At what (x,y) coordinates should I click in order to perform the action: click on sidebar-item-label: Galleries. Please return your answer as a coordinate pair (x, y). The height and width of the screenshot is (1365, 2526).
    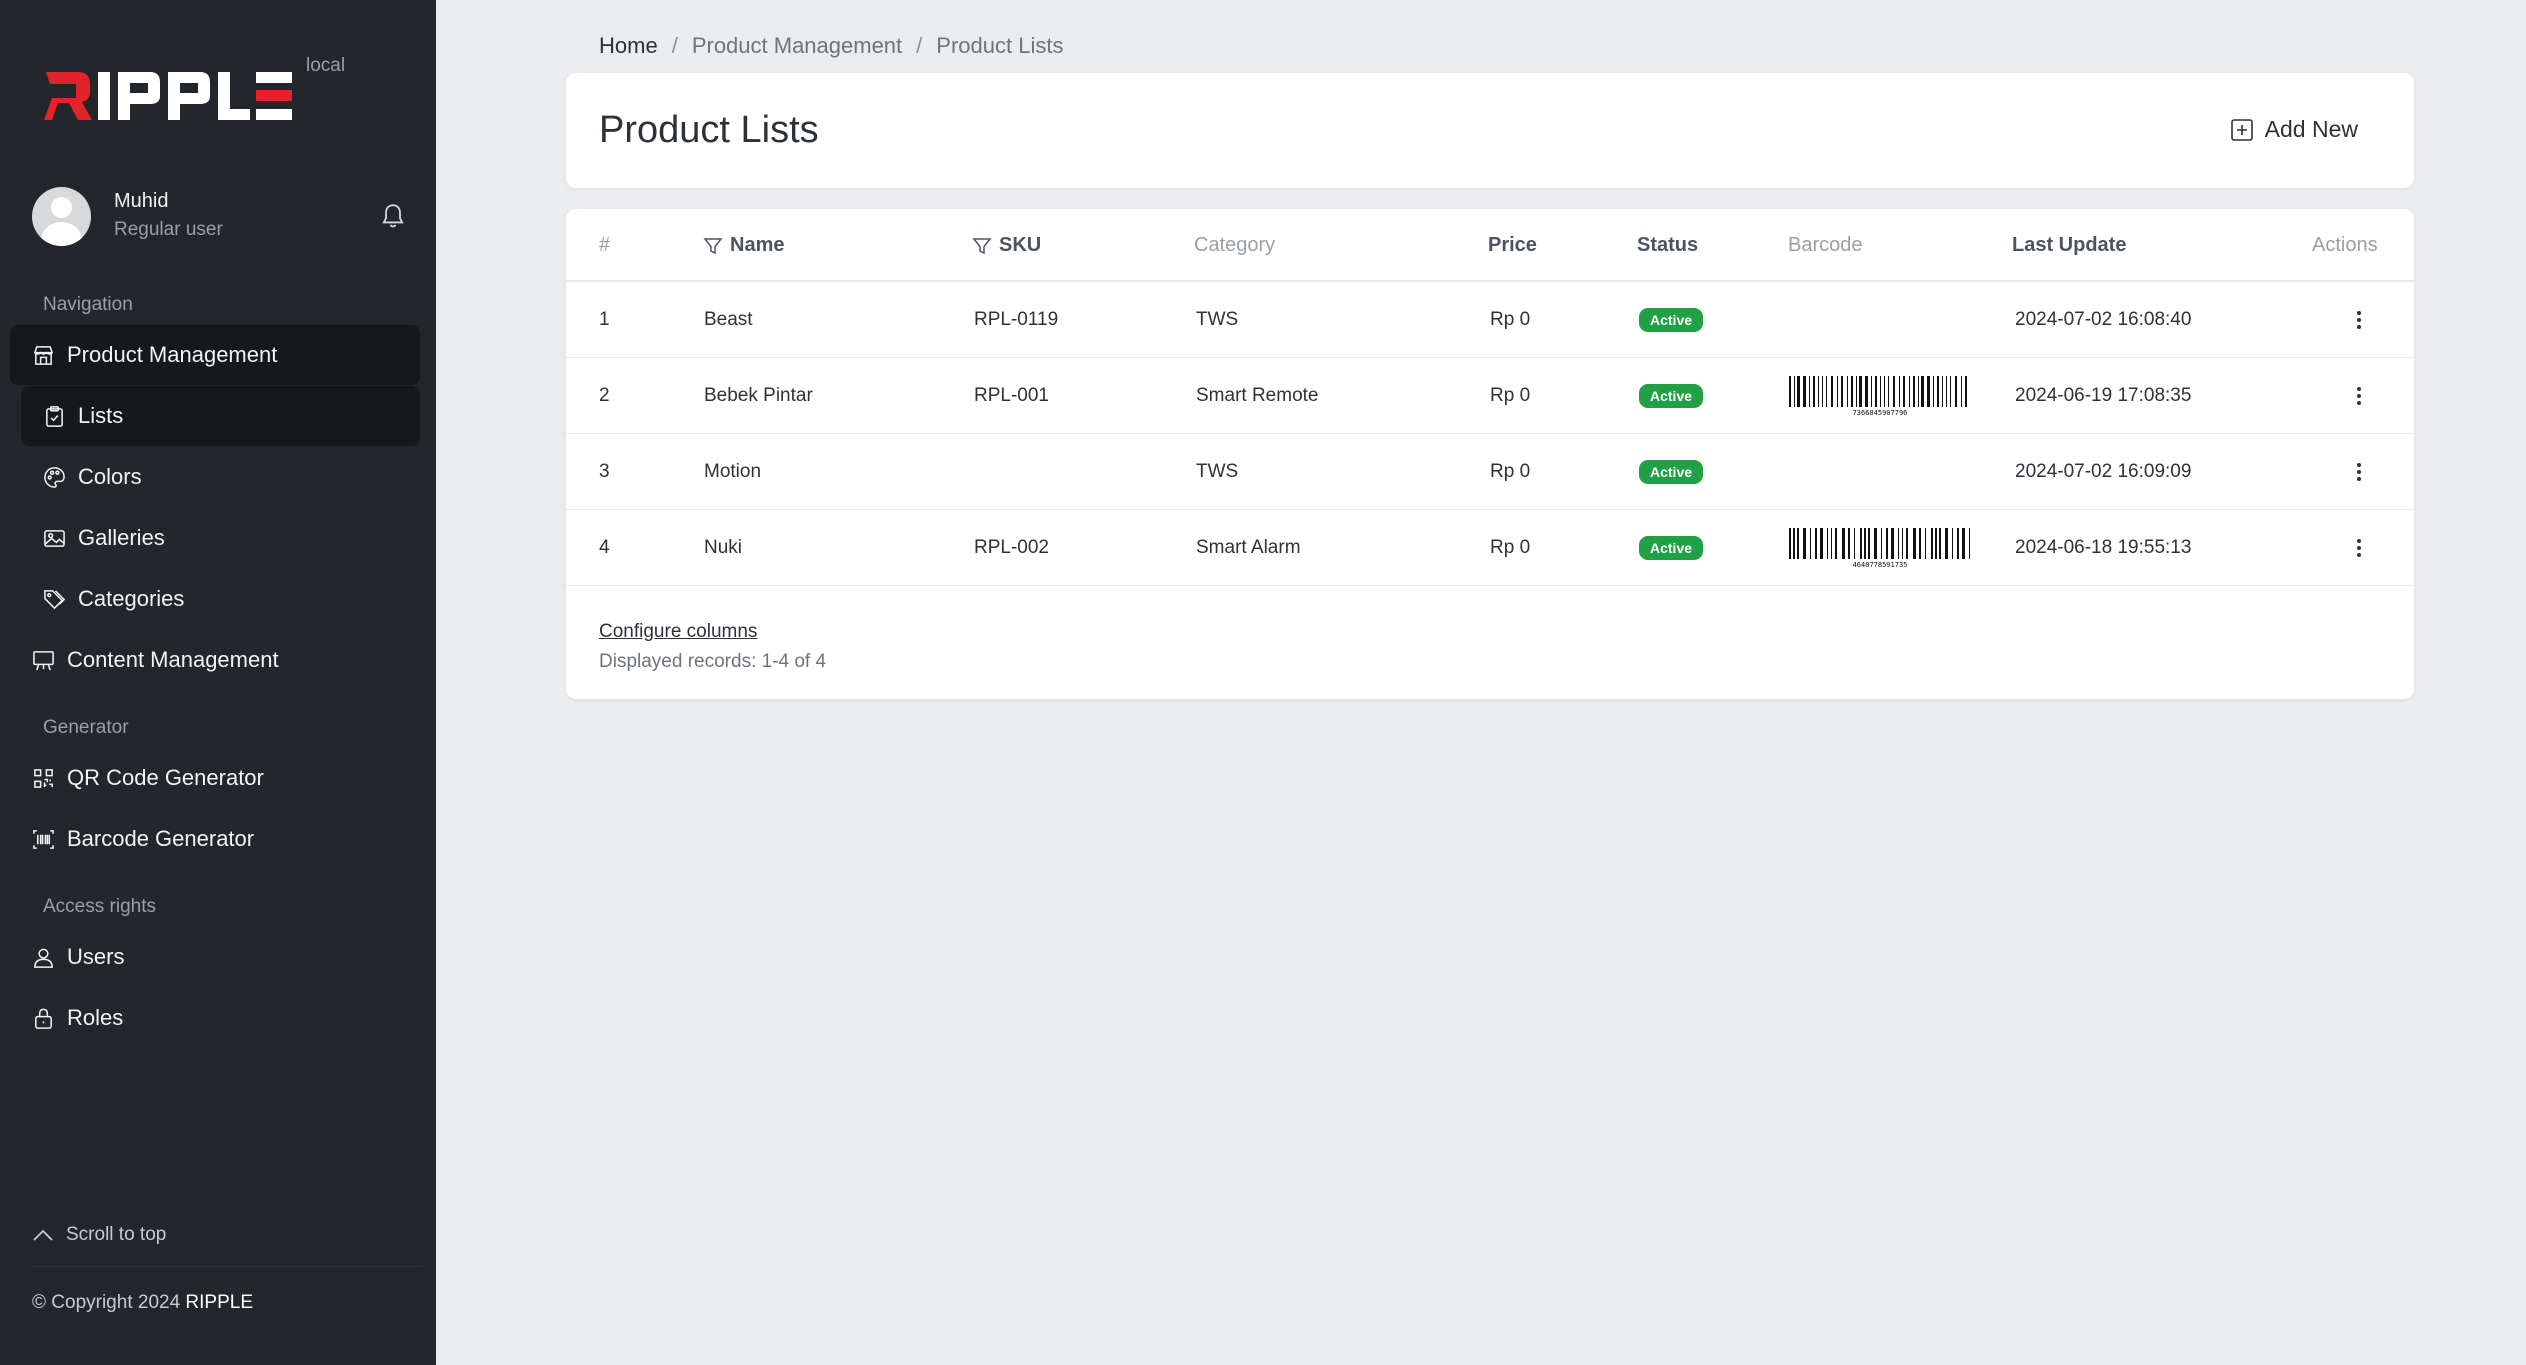
    Looking at the image, I should click on (121, 537).